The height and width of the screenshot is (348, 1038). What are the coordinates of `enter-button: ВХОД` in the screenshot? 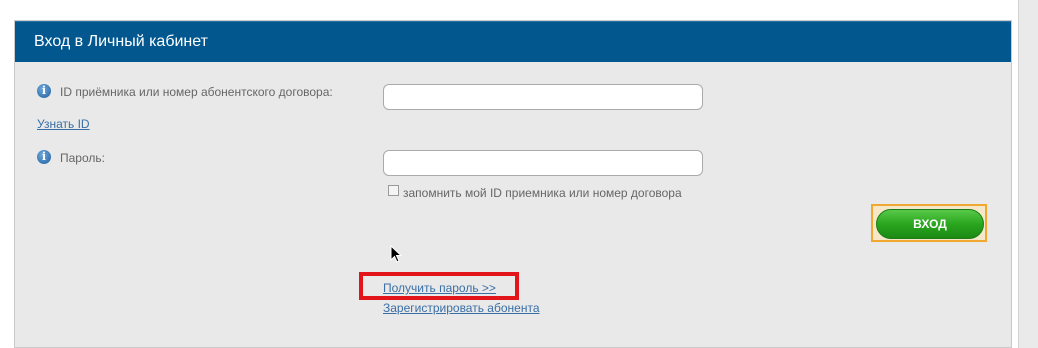 It's located at (930, 224).